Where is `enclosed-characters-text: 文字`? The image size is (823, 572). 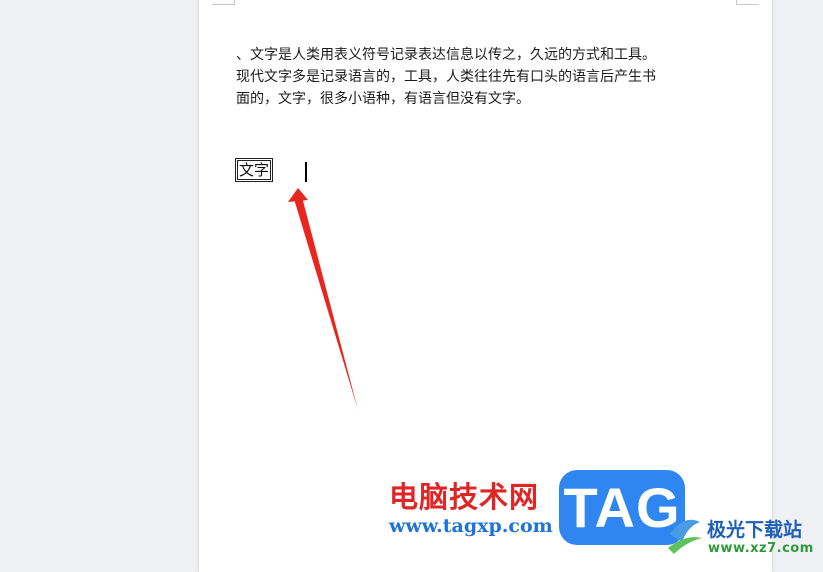
enclosed-characters-text: 文字 is located at coordinates (254, 170).